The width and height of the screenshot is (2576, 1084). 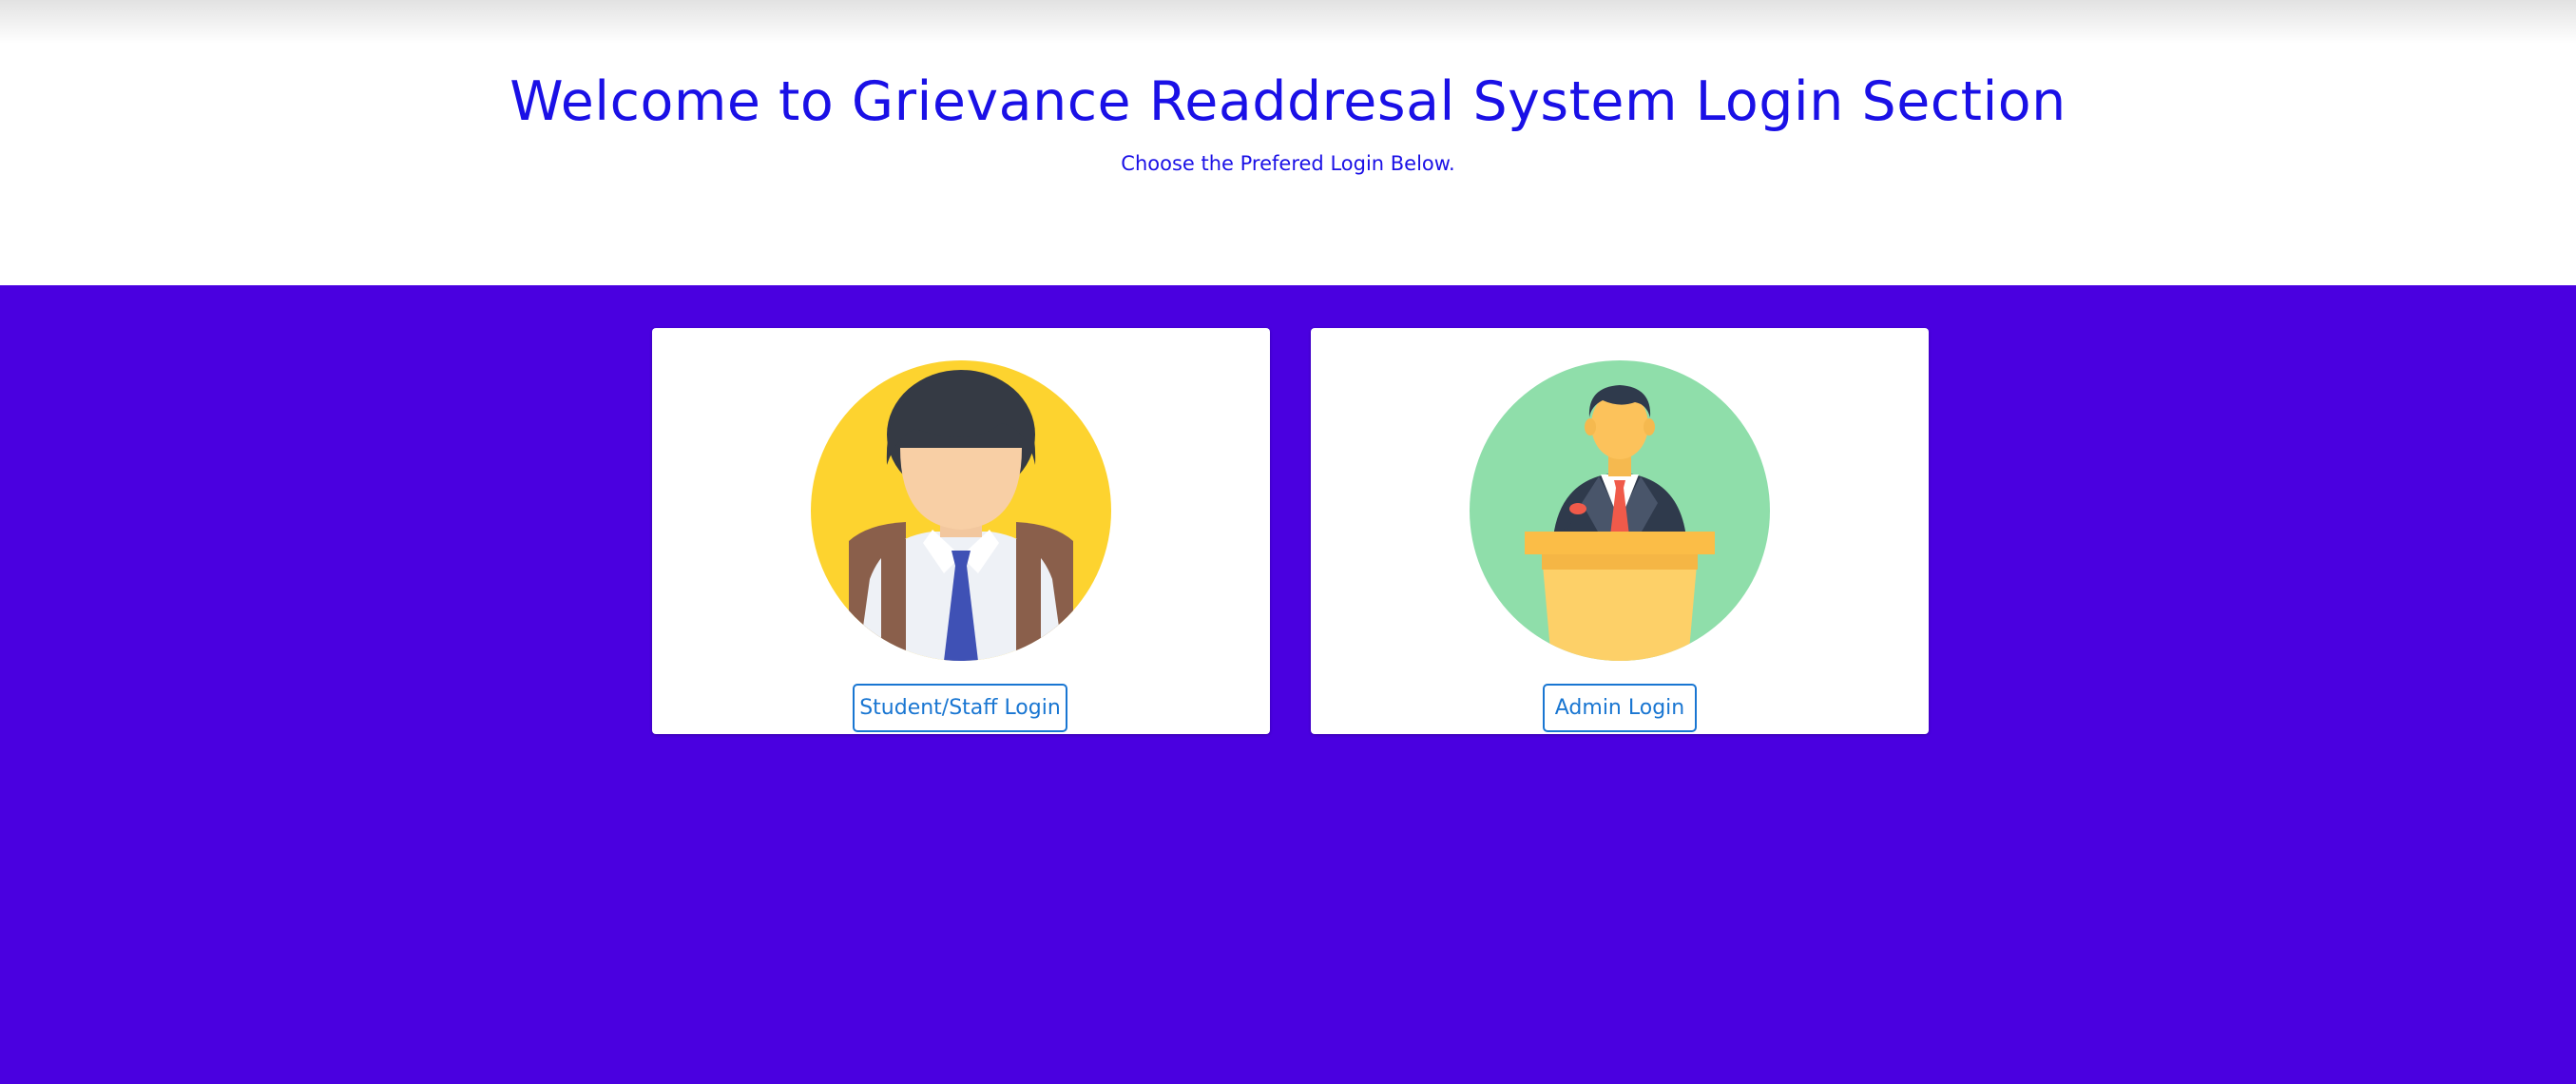 I want to click on admin-login-card: Admin Login, so click(x=1620, y=531).